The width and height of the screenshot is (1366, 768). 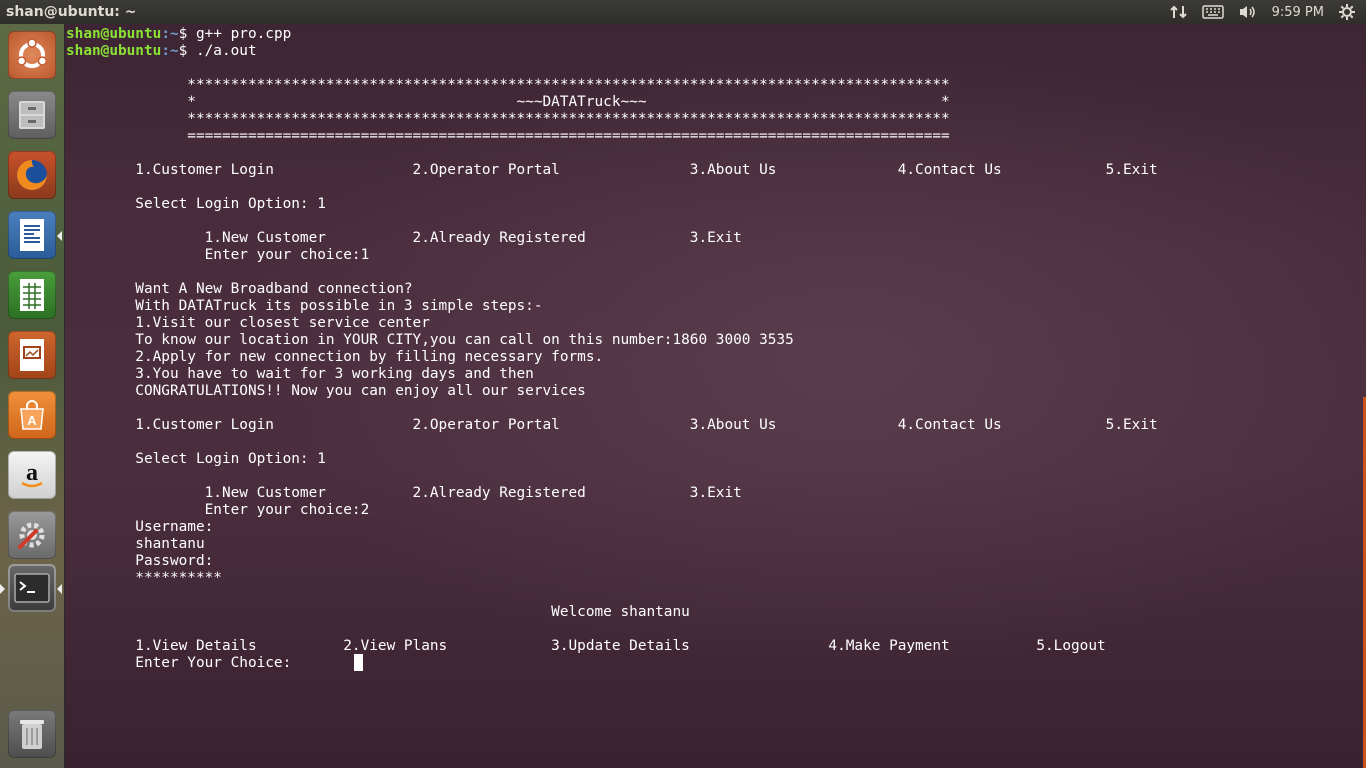 I want to click on files-launcher, so click(x=32, y=115).